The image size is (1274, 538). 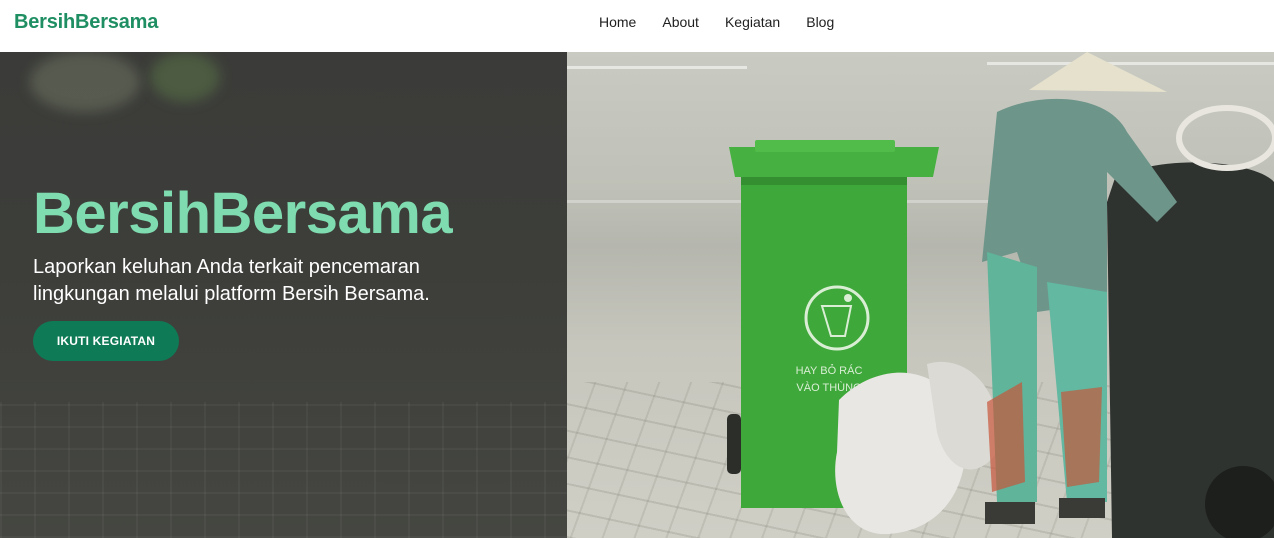 I want to click on brand-logo-link: BersihBersama, so click(x=86, y=22).